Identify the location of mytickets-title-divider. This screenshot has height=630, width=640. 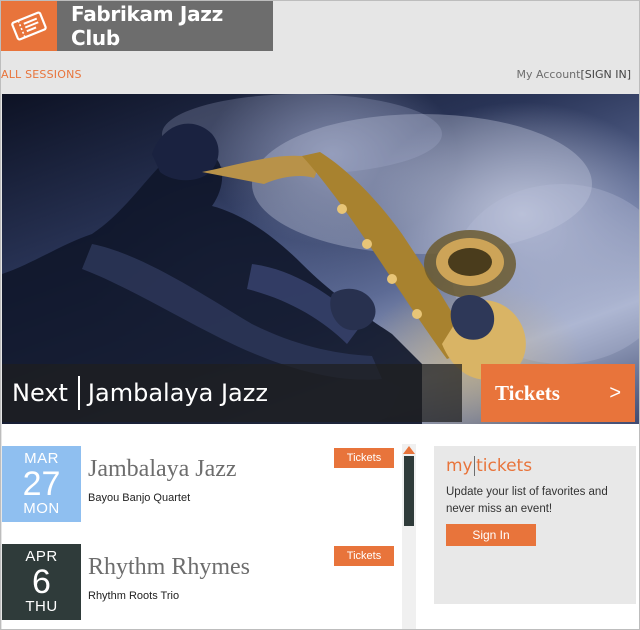
(474, 466).